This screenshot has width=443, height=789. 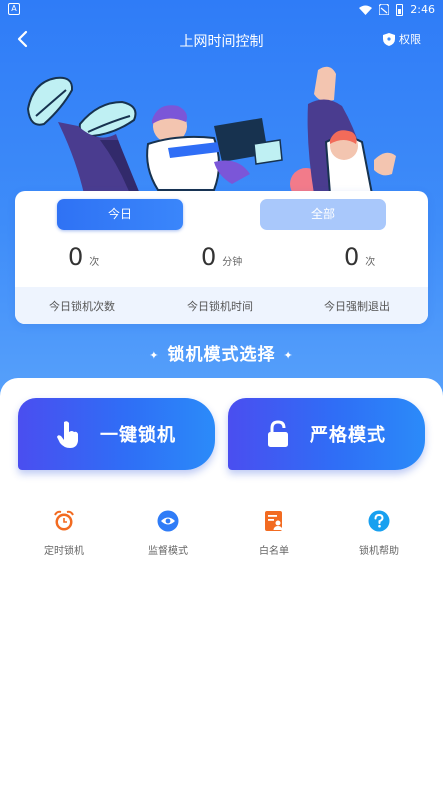 What do you see at coordinates (50, 101) in the screenshot?
I see `sneaker-left-icon` at bounding box center [50, 101].